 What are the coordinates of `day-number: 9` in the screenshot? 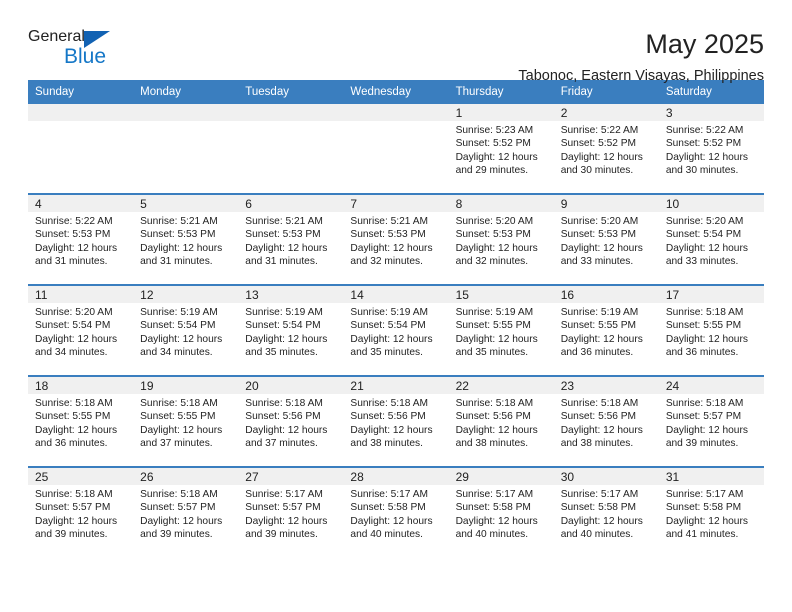 It's located at (606, 203).